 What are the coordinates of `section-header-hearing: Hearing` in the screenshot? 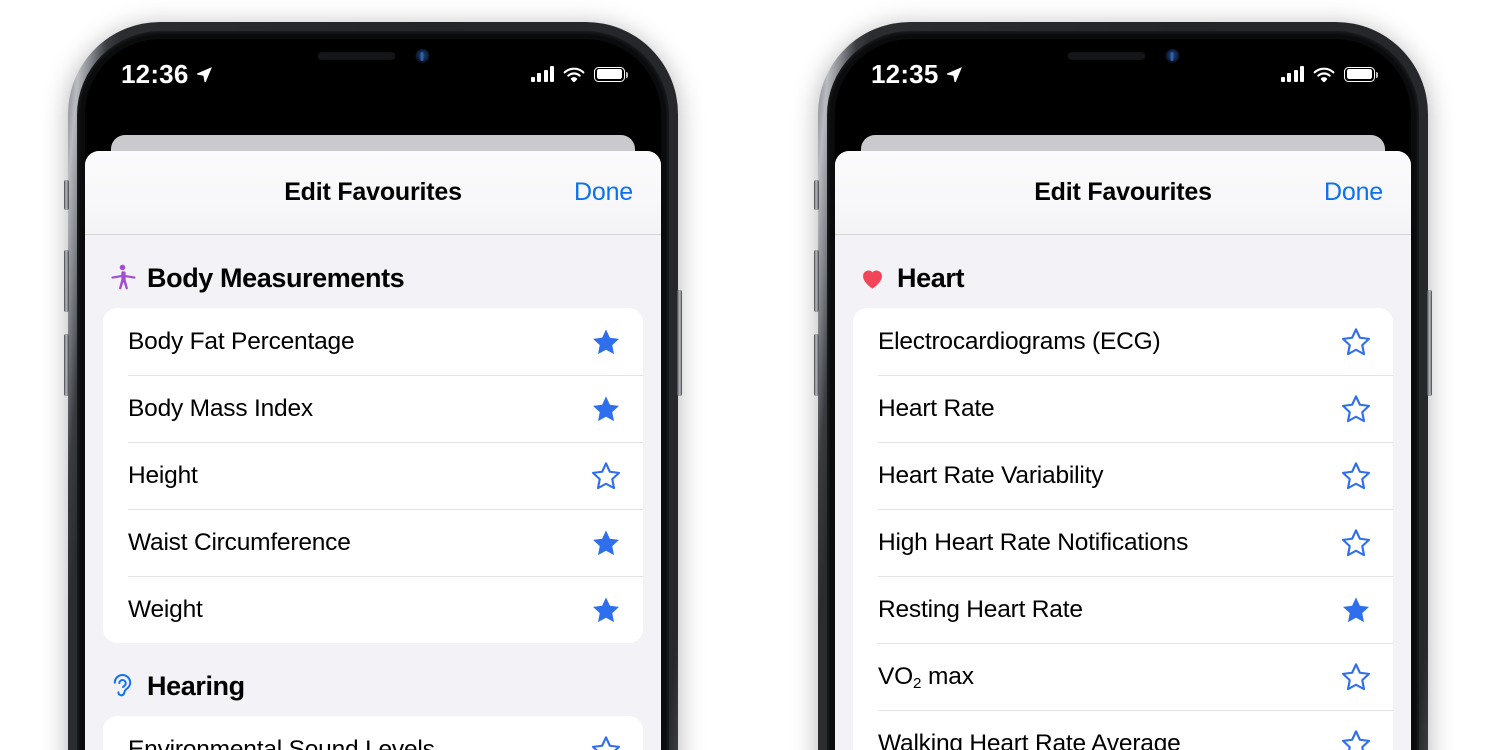 It's located at (373, 679).